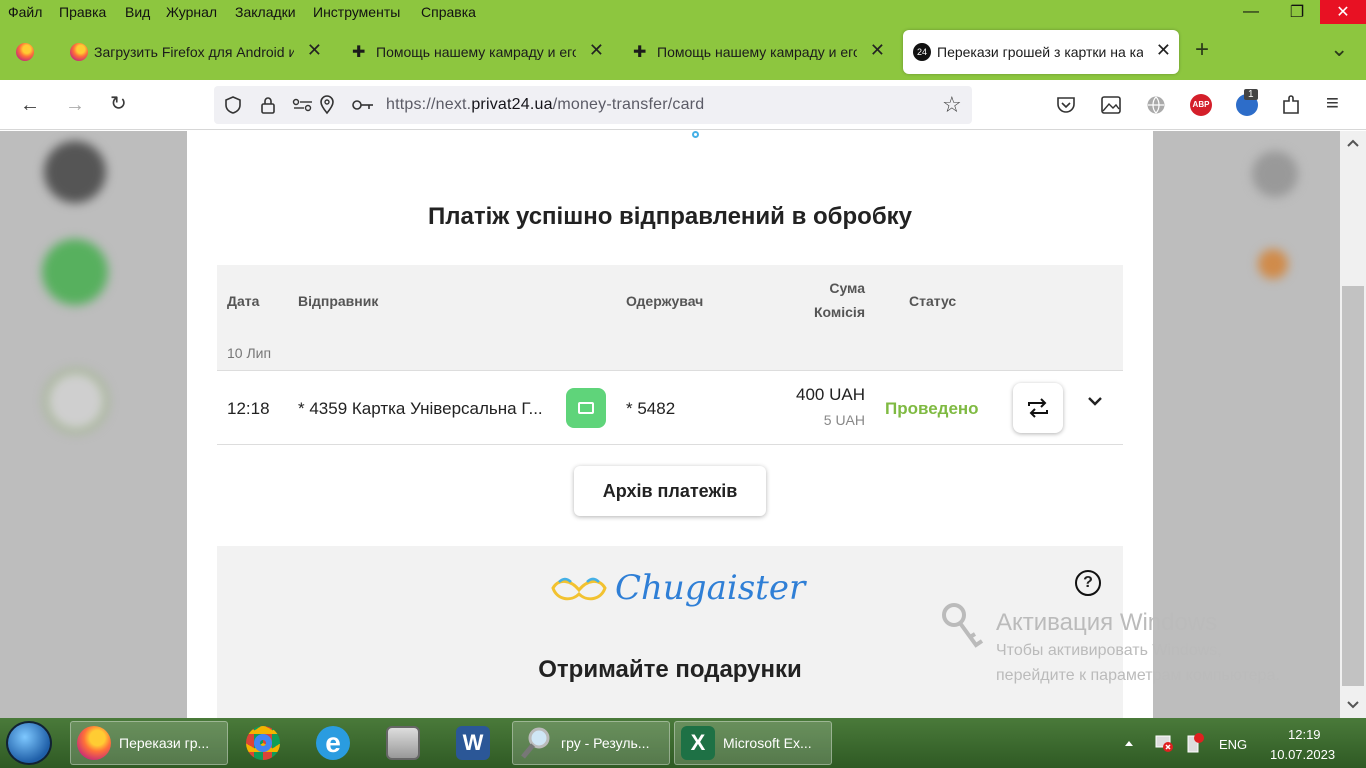 The width and height of the screenshot is (1366, 768). I want to click on pocket-icon, so click(1066, 105).